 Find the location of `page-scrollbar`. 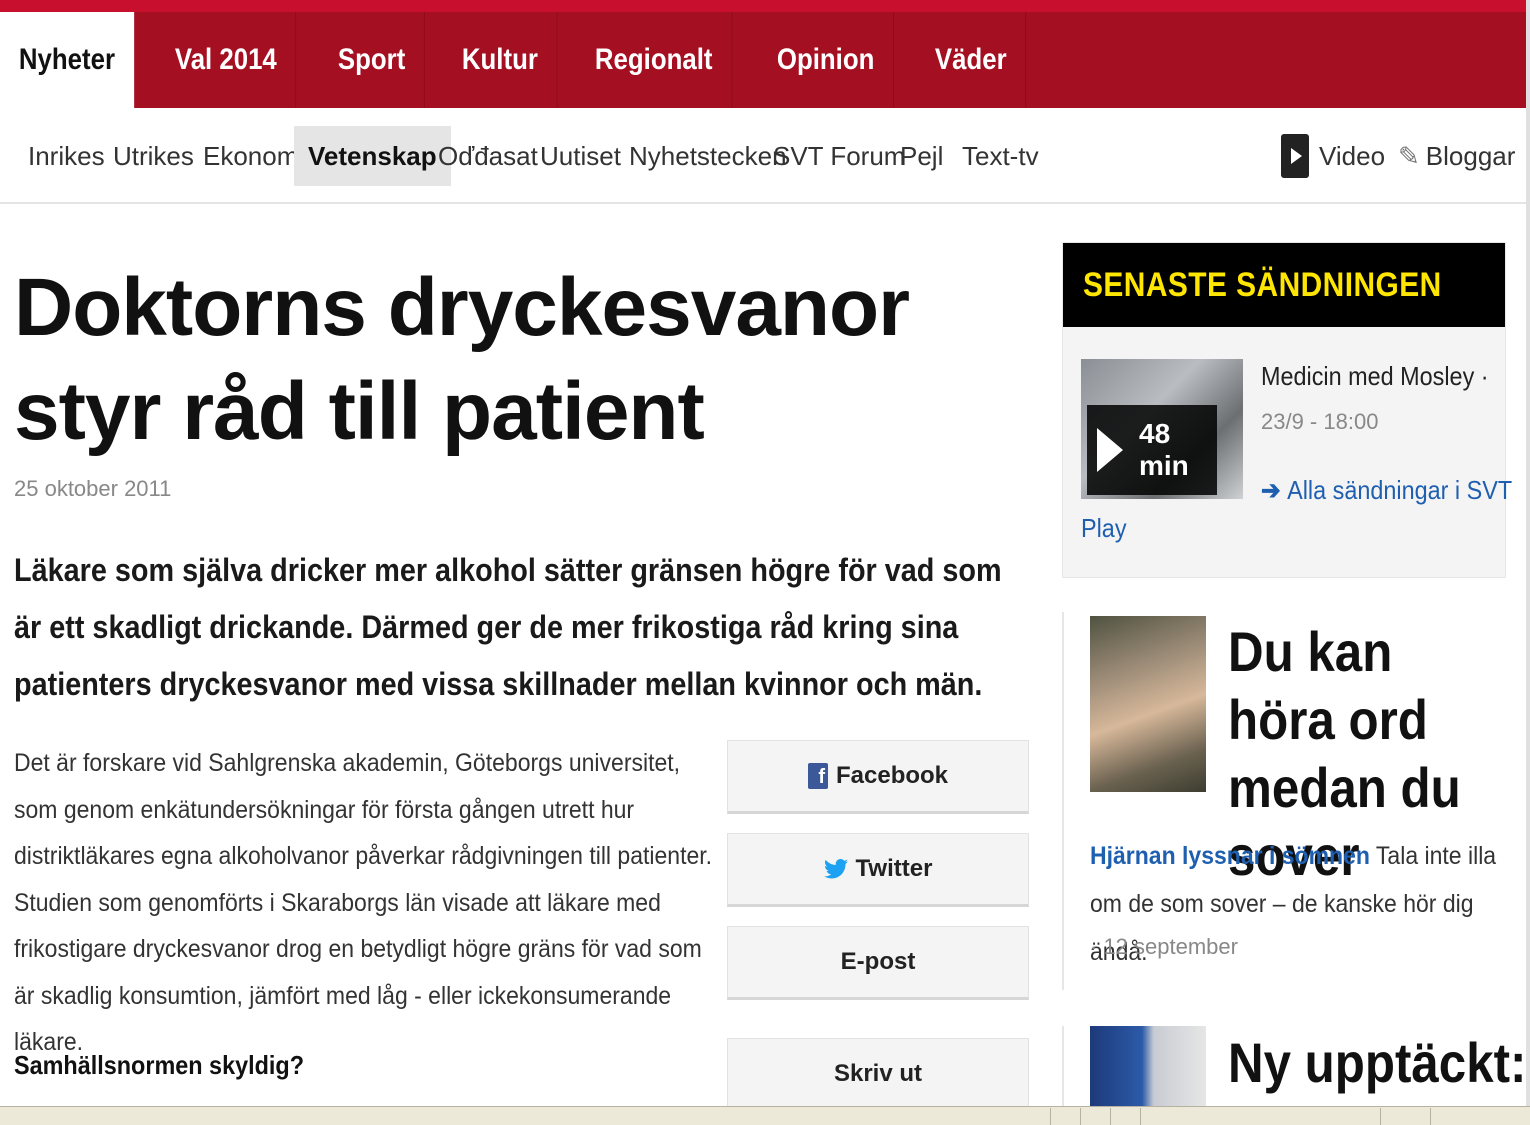

page-scrollbar is located at coordinates (1528, 555).